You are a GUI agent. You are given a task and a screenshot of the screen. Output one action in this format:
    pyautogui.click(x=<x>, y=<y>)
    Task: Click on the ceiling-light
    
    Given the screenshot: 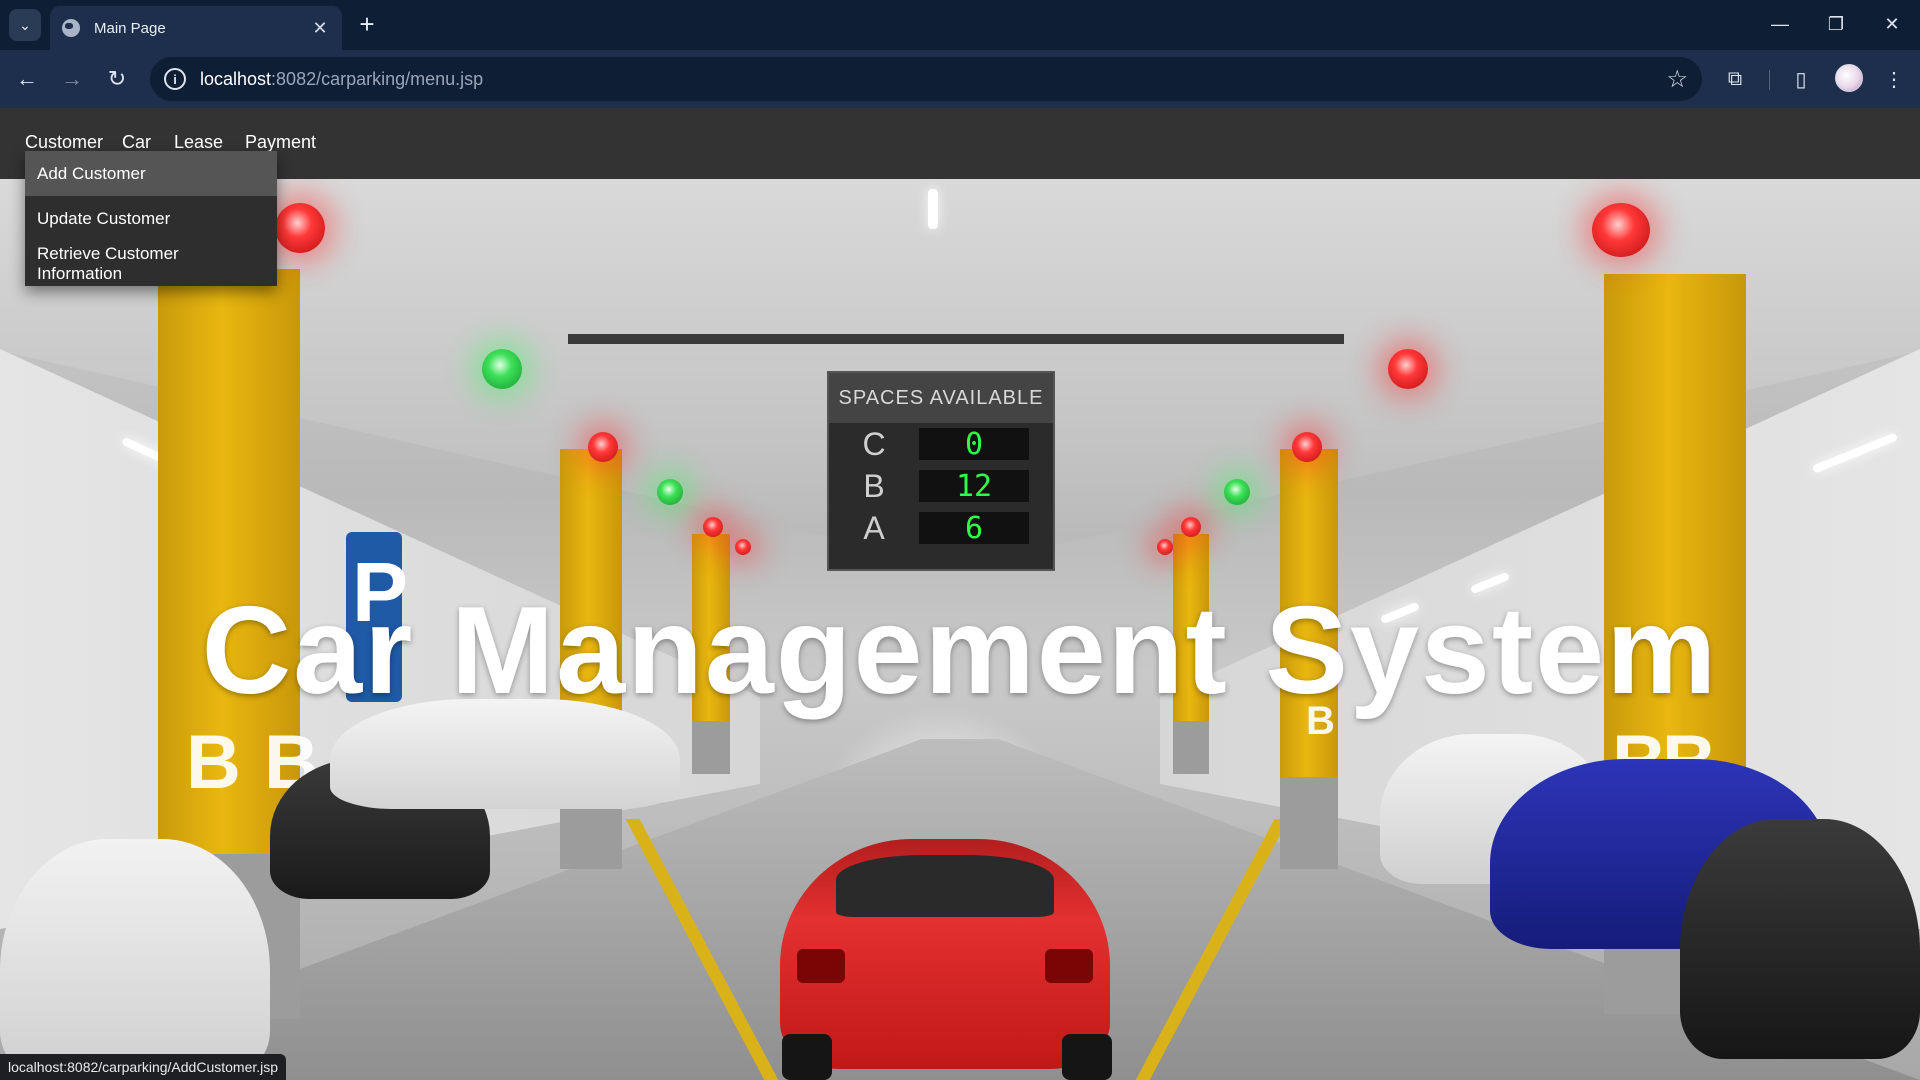 What is the action you would take?
    pyautogui.click(x=933, y=209)
    